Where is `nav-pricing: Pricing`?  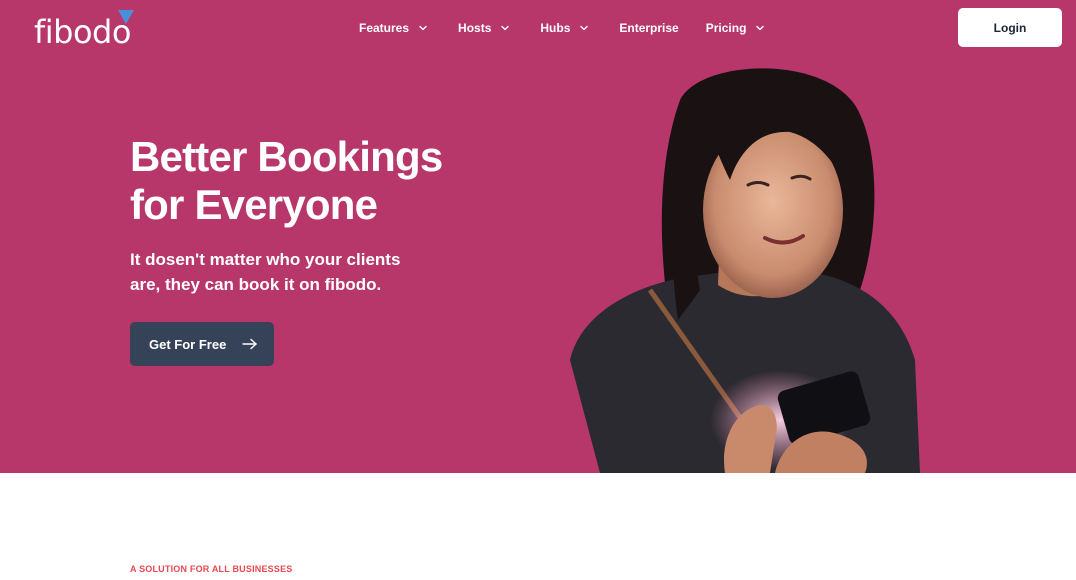 nav-pricing: Pricing is located at coordinates (736, 28).